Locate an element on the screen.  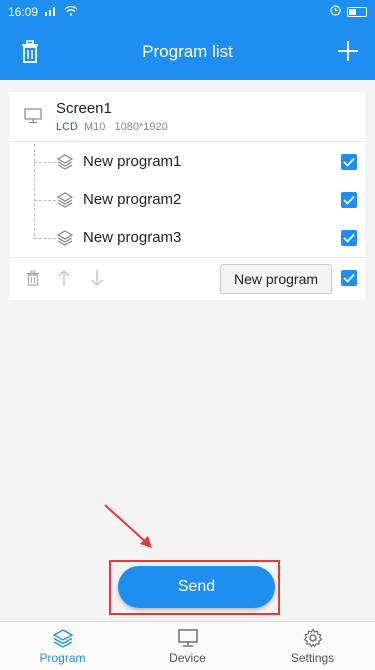
screen-model: M10 is located at coordinates (95, 127).